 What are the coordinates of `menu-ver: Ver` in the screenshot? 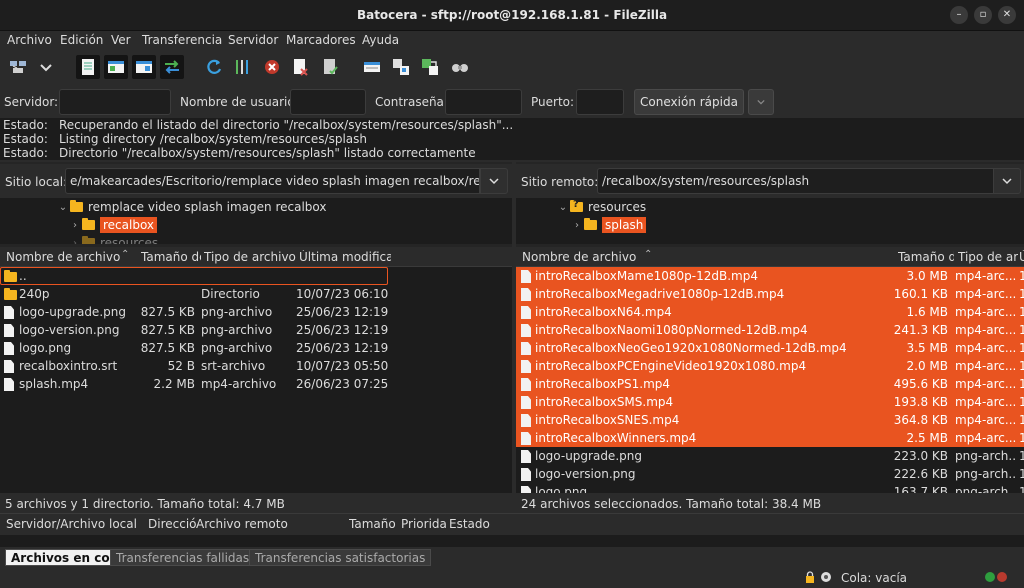 It's located at (121, 40).